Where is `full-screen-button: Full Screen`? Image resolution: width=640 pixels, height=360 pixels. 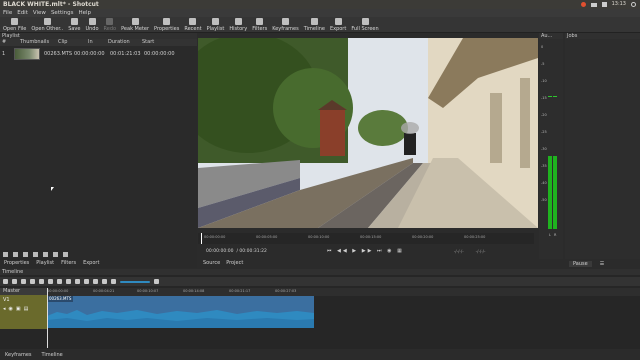 full-screen-button: Full Screen is located at coordinates (365, 24).